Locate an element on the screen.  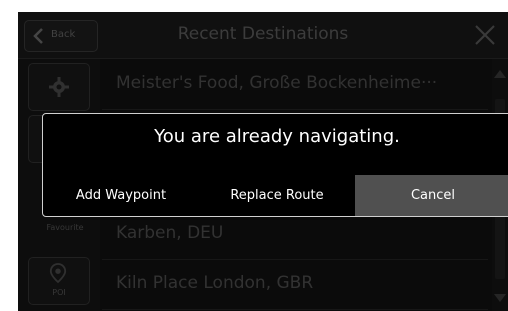
replace-route-button: Replace Route is located at coordinates (277, 195).